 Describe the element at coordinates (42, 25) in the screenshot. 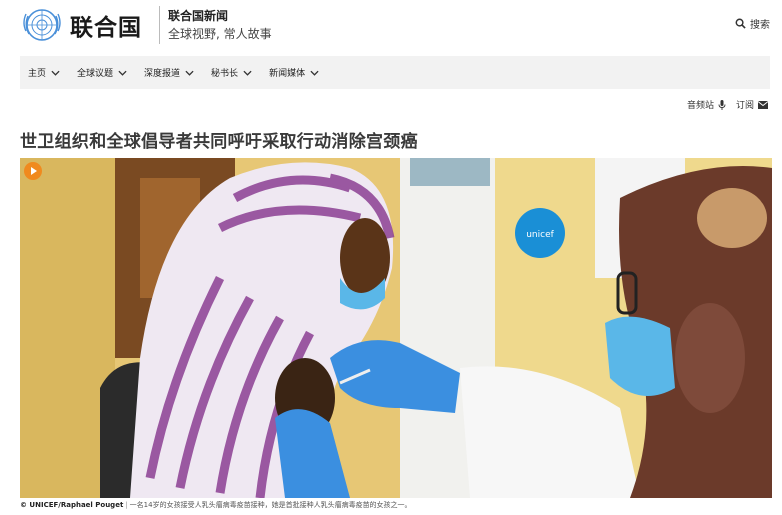

I see `un-emblem-icon` at that location.